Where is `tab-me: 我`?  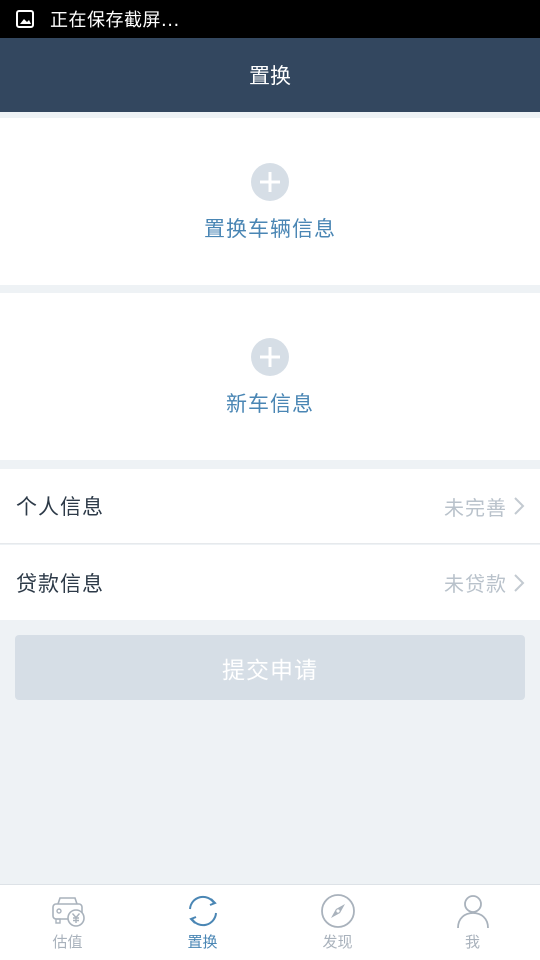 tab-me: 我 is located at coordinates (472, 922).